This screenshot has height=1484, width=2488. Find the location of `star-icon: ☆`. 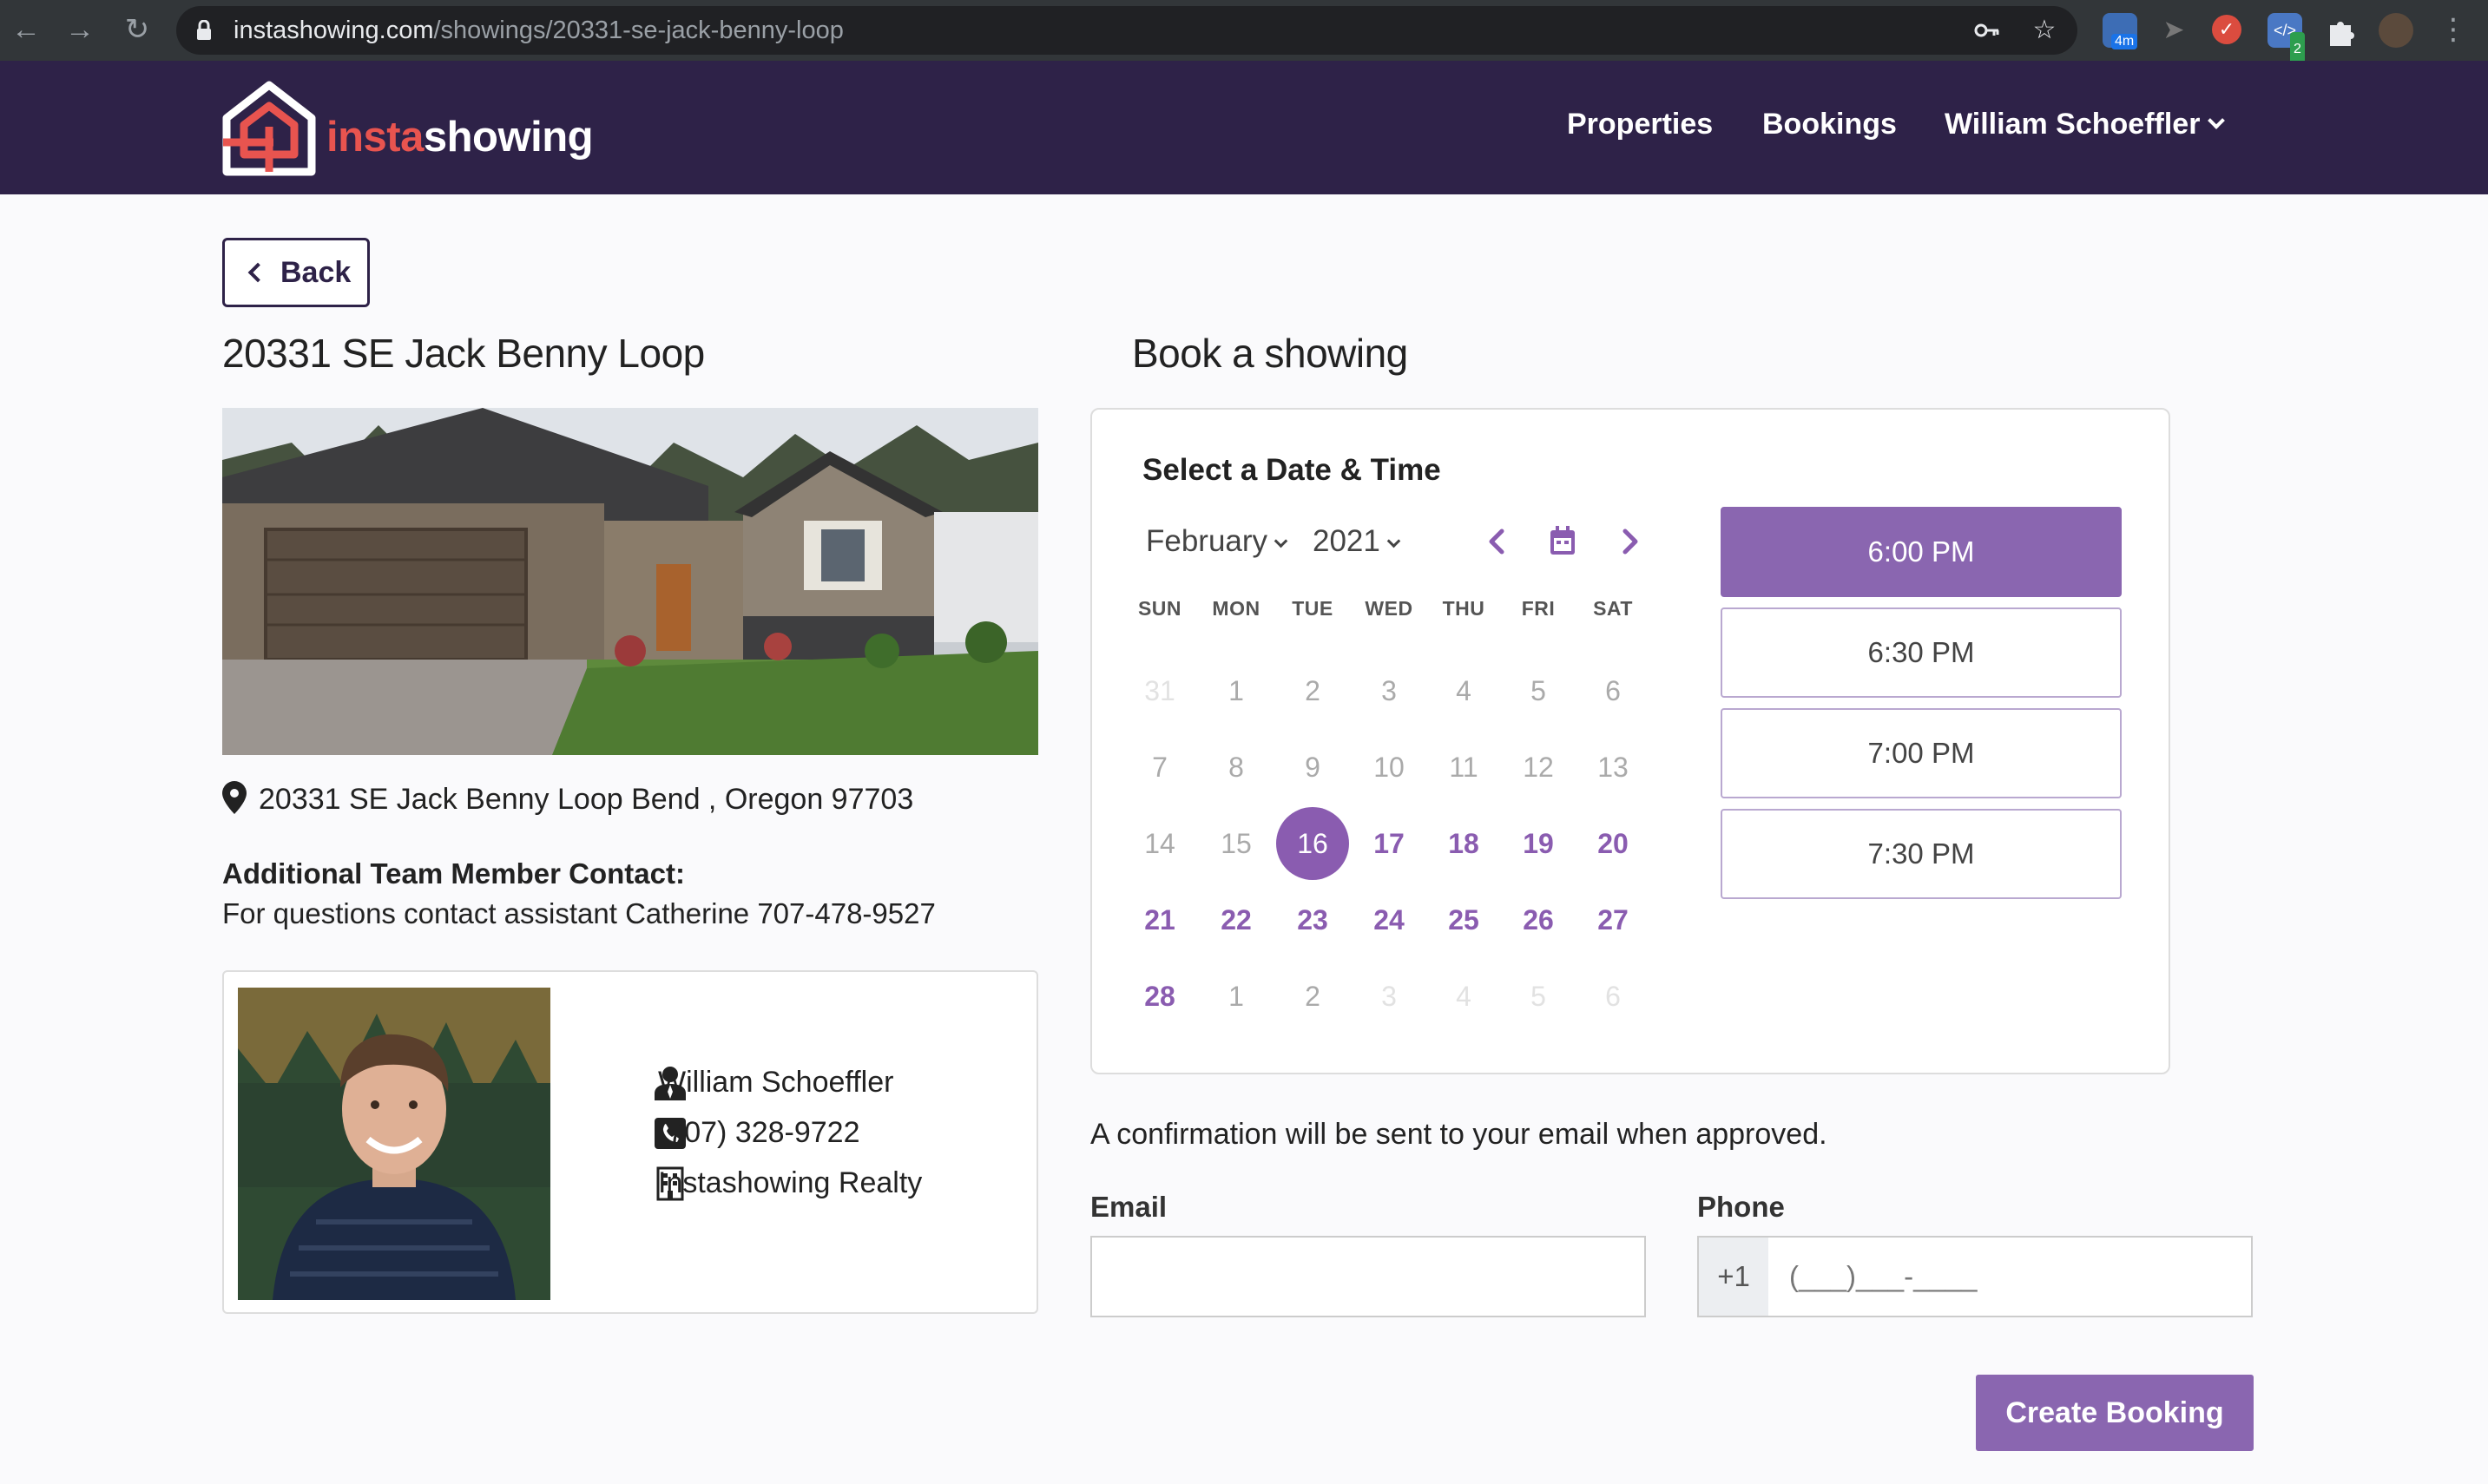

star-icon: ☆ is located at coordinates (2044, 30).